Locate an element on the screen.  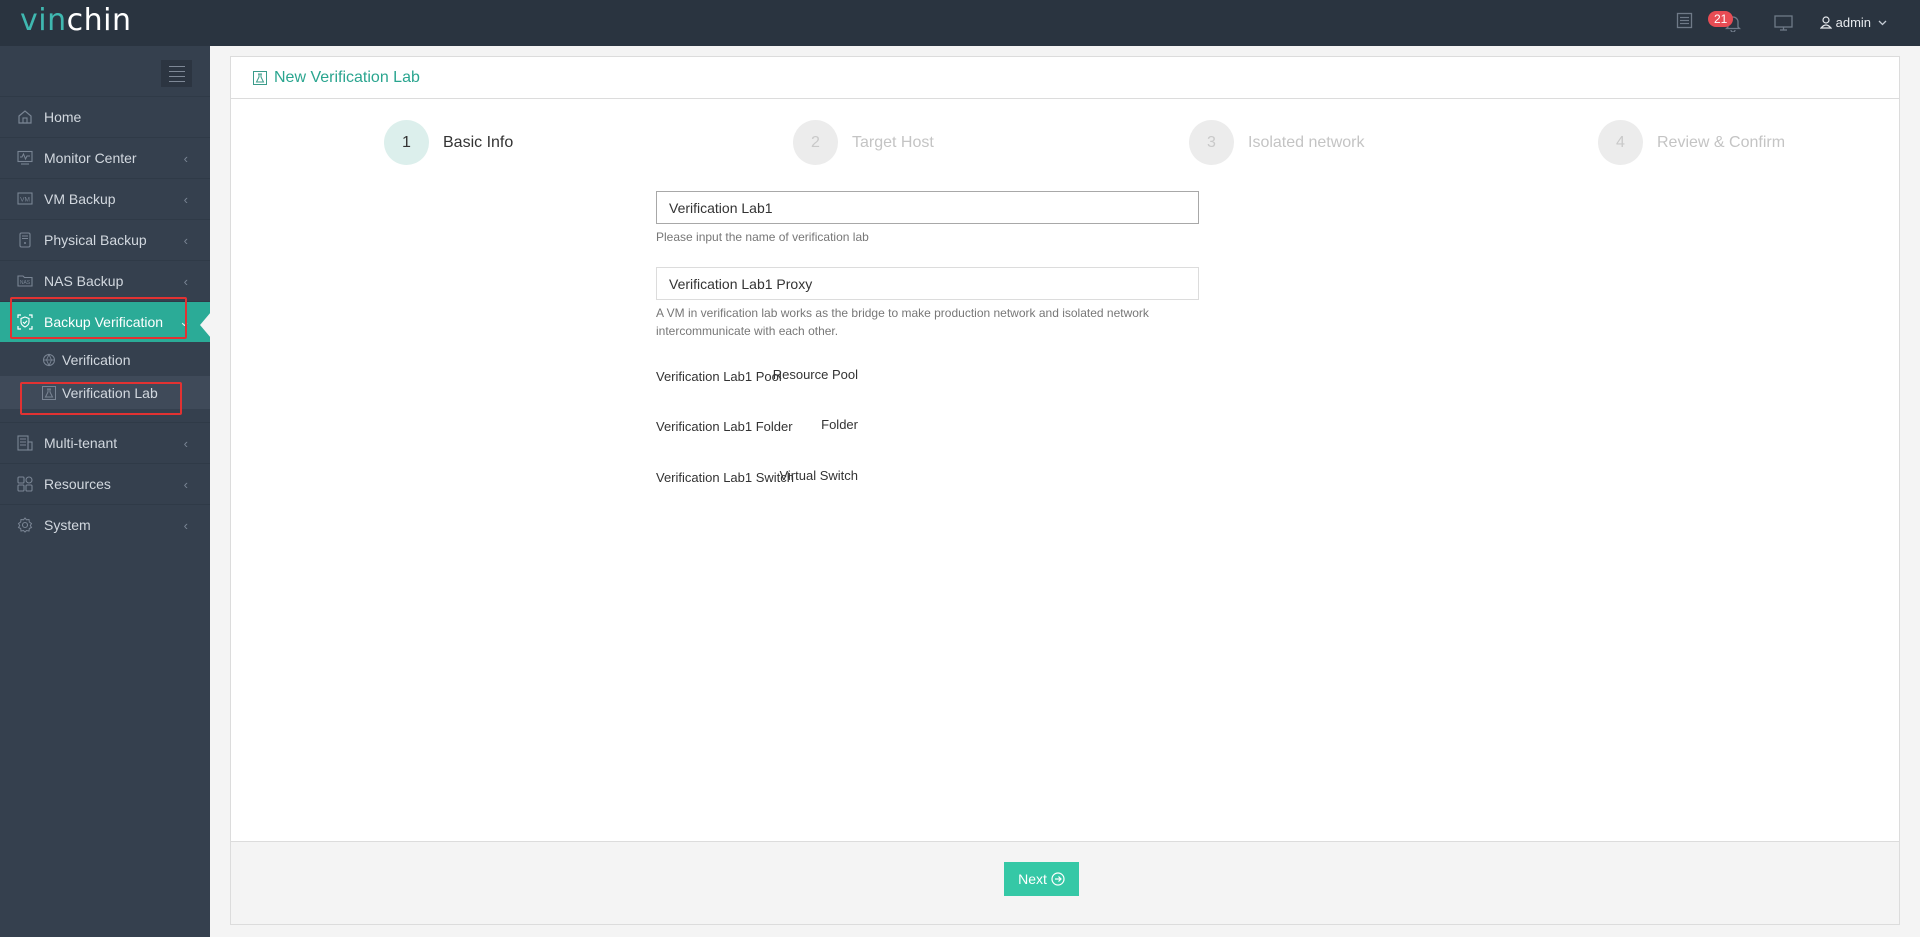
svg-text: VM is located at coordinates (25, 200).